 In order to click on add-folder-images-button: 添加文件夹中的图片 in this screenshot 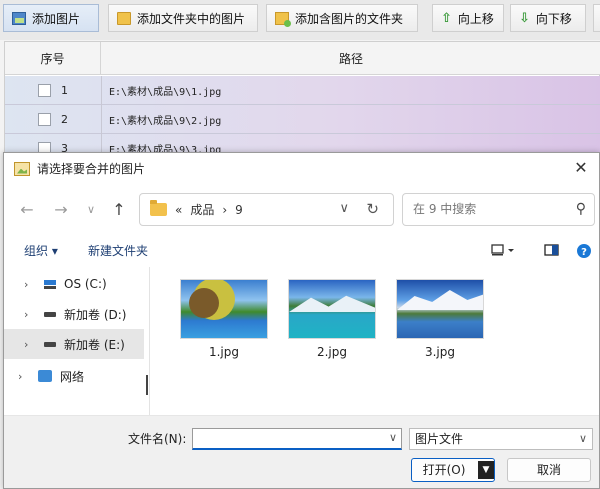, I will do `click(183, 18)`.